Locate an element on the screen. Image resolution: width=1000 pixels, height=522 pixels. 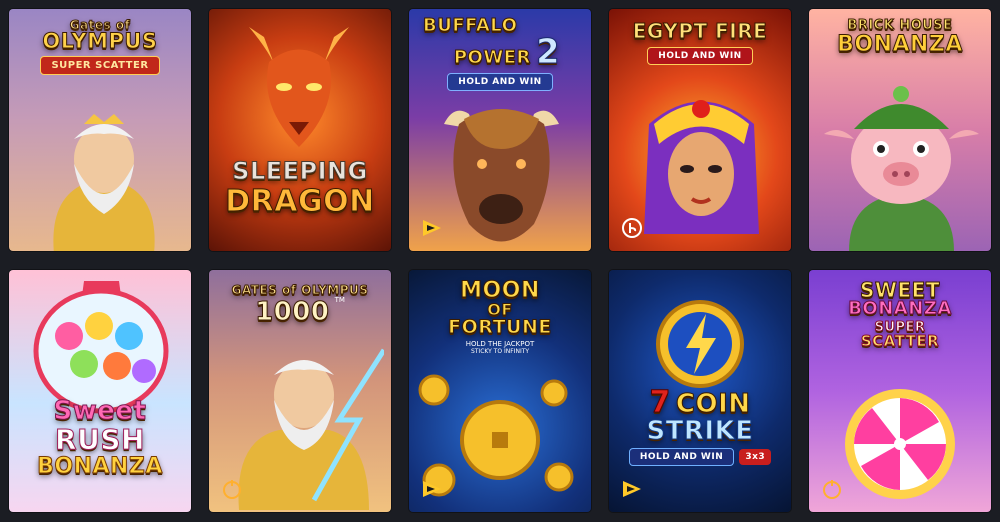
title-line-1: SLEEPING is located at coordinates (300, 171).